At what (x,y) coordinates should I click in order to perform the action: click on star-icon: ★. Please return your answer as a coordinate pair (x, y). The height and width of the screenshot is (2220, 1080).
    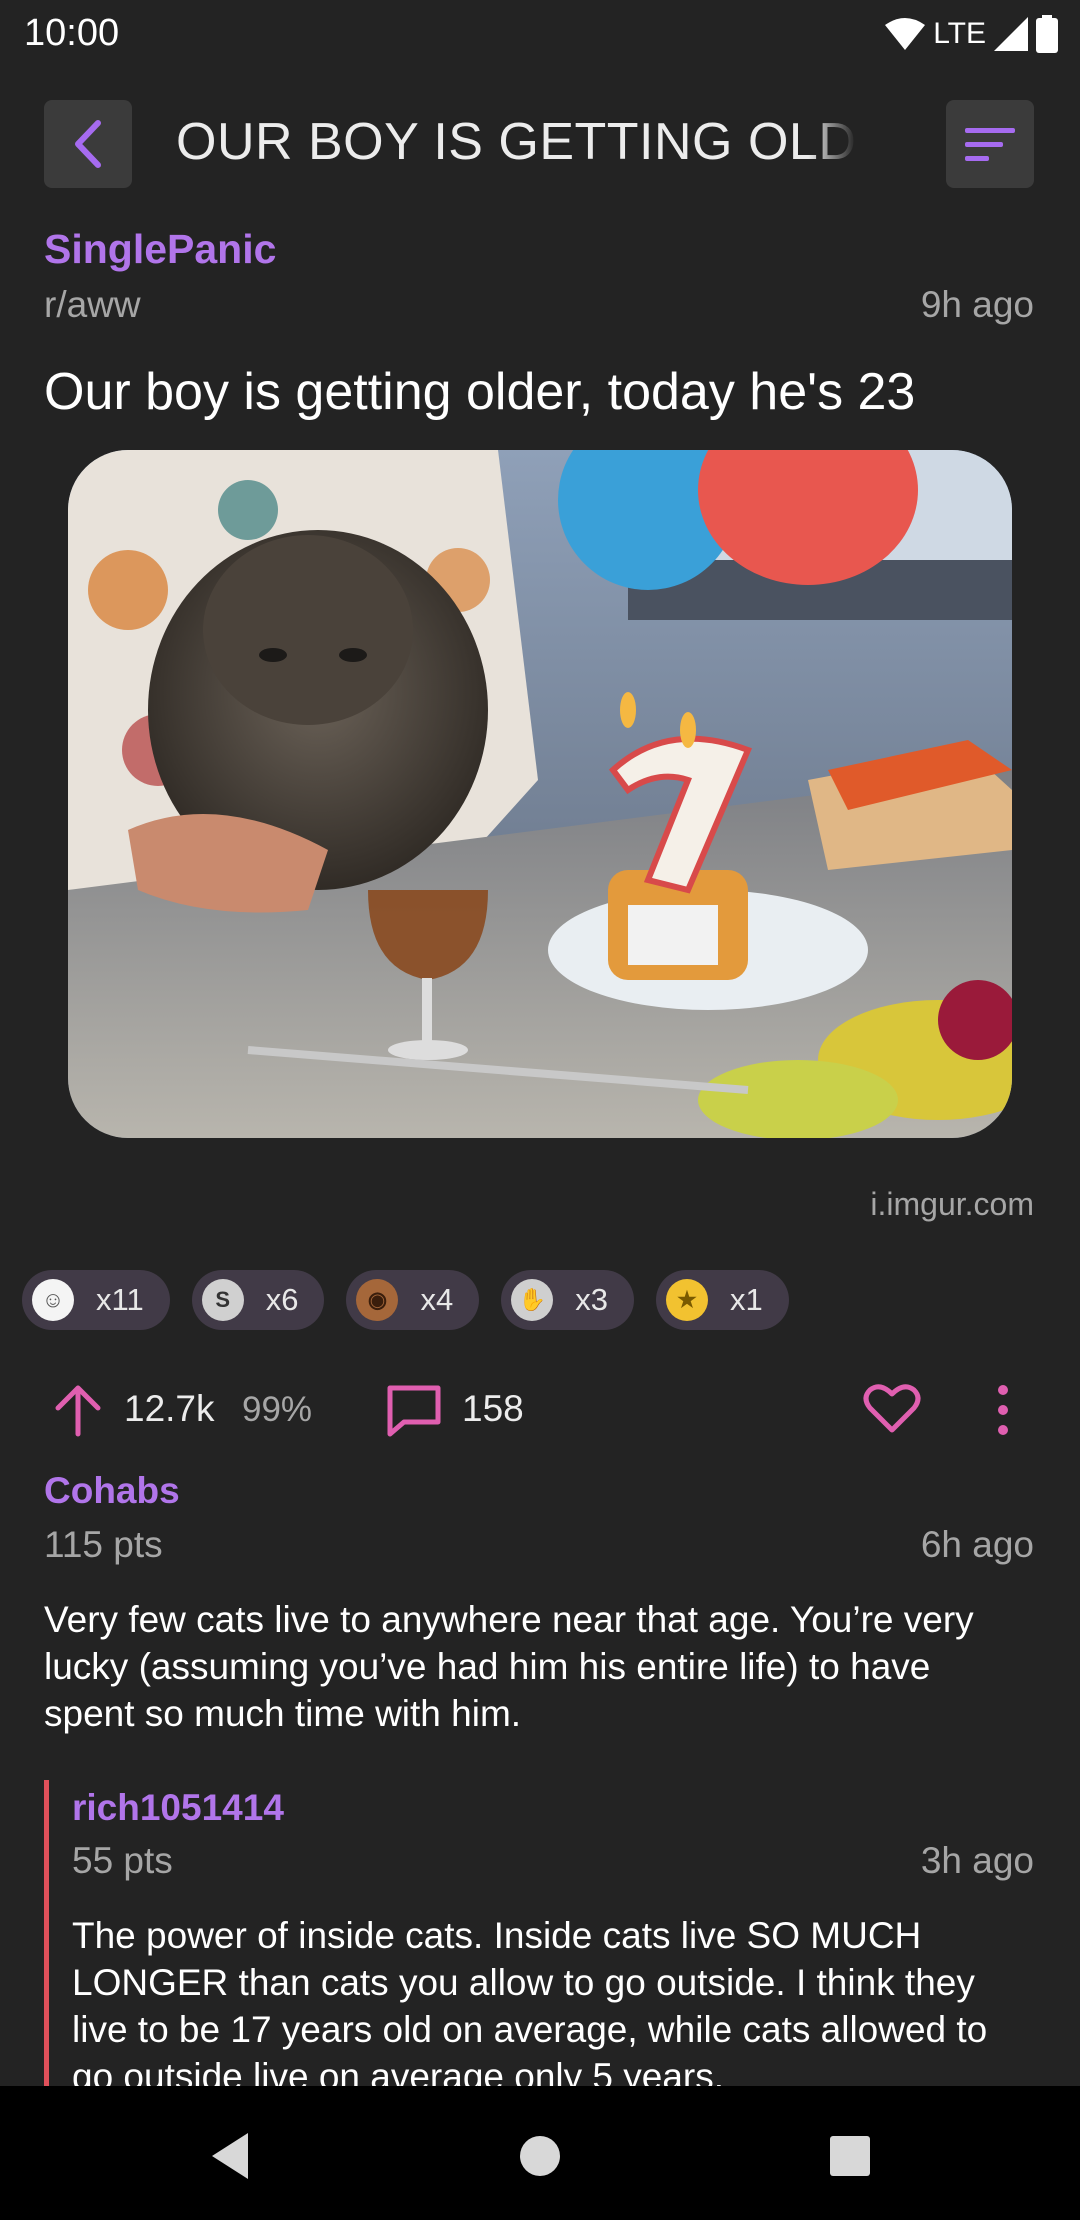
    Looking at the image, I should click on (686, 1300).